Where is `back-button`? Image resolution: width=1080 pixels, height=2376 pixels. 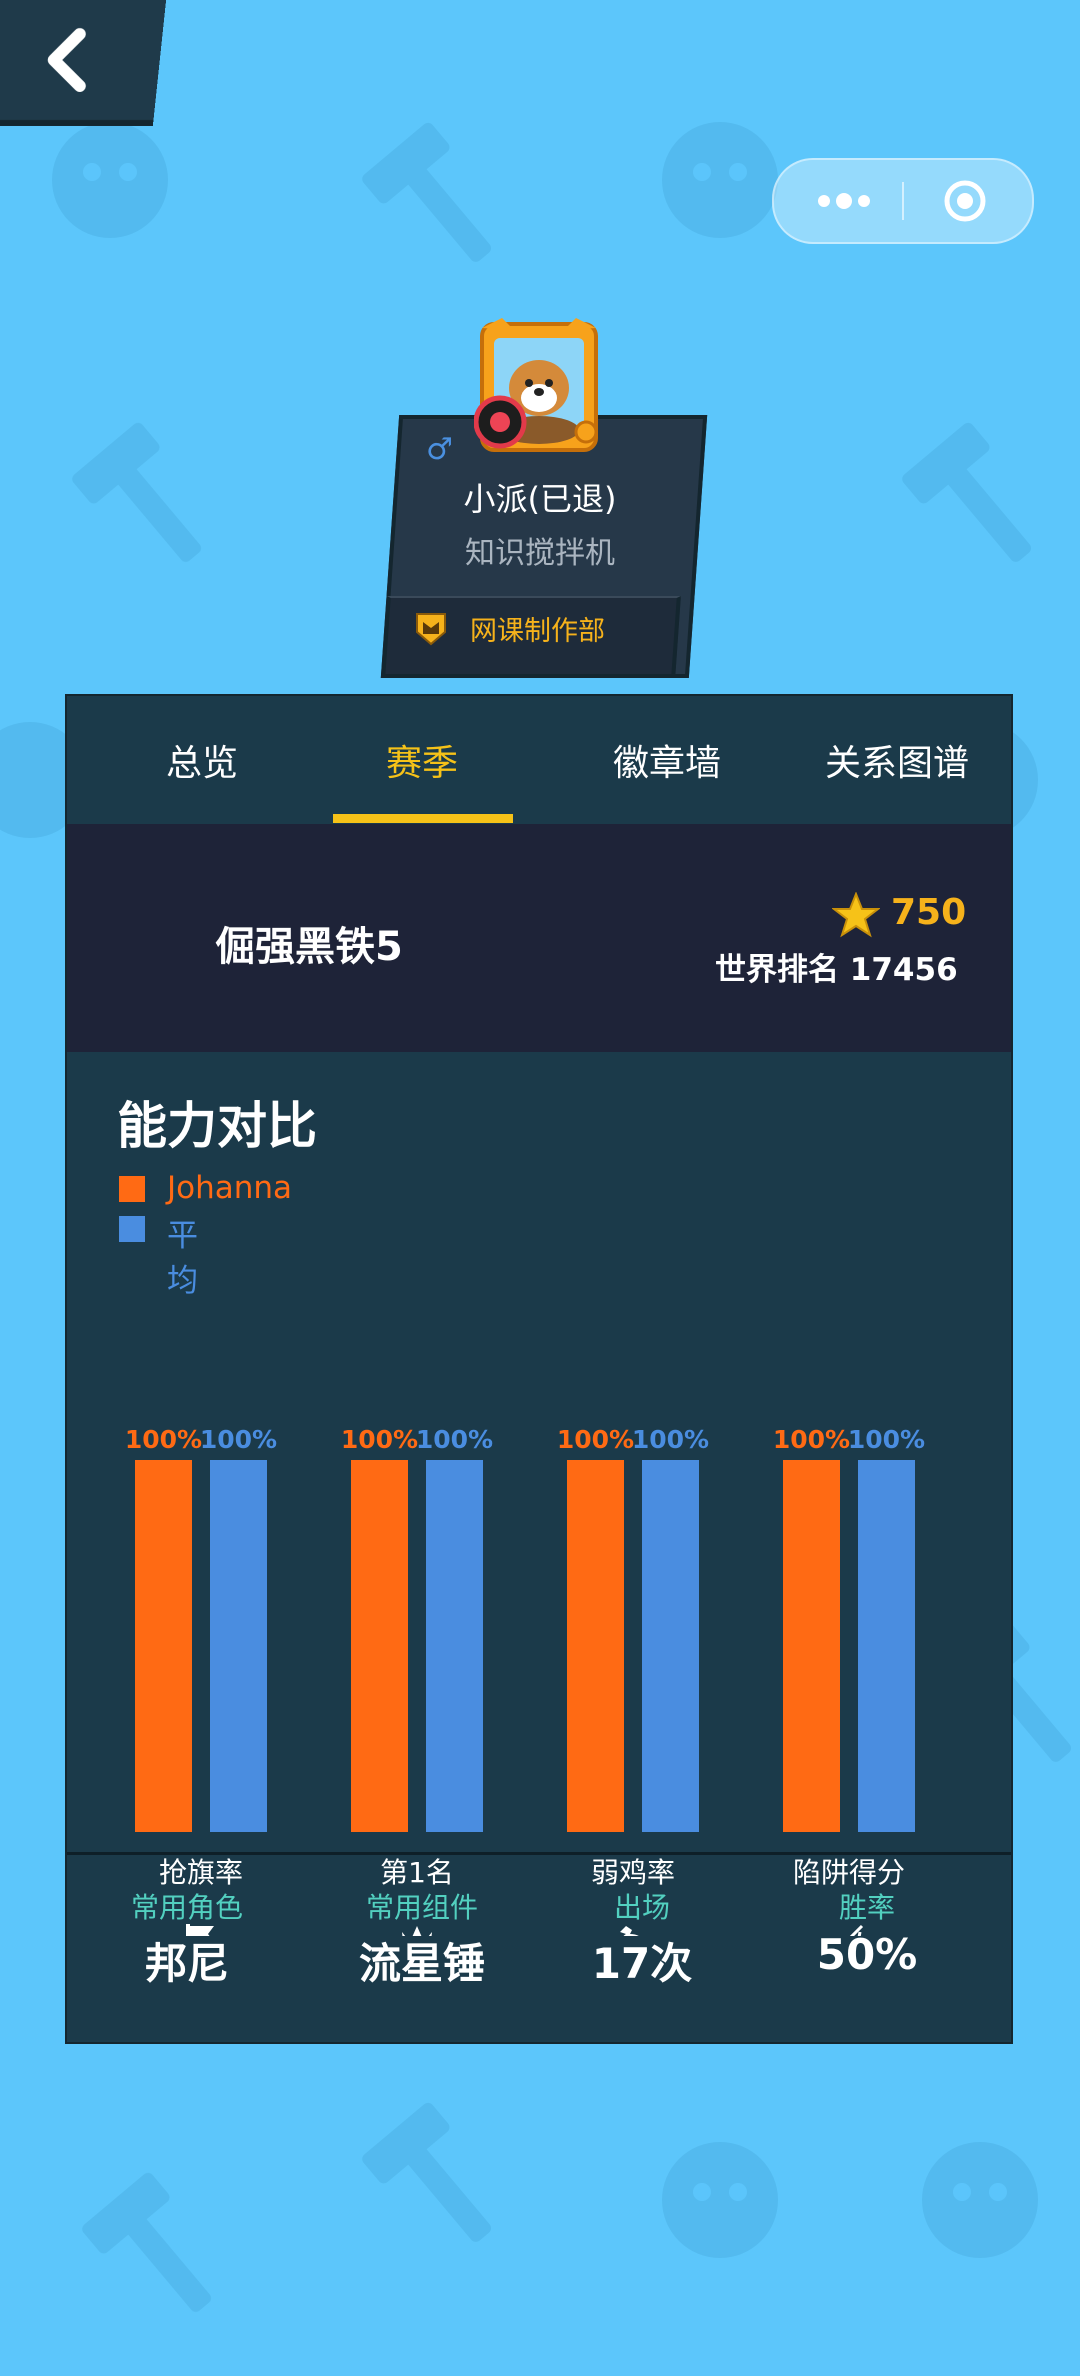
back-button is located at coordinates (84, 63).